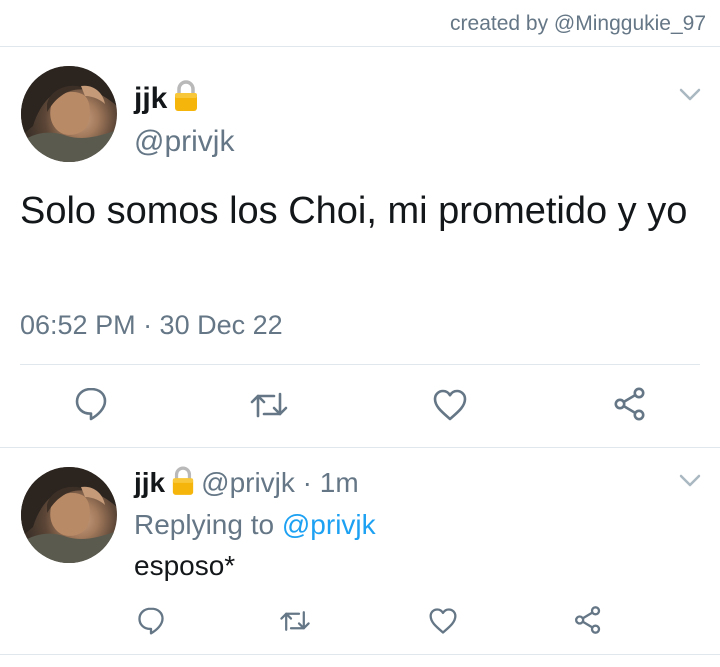 The height and width of the screenshot is (667, 720). I want to click on reply-text: esposo*, so click(185, 565).